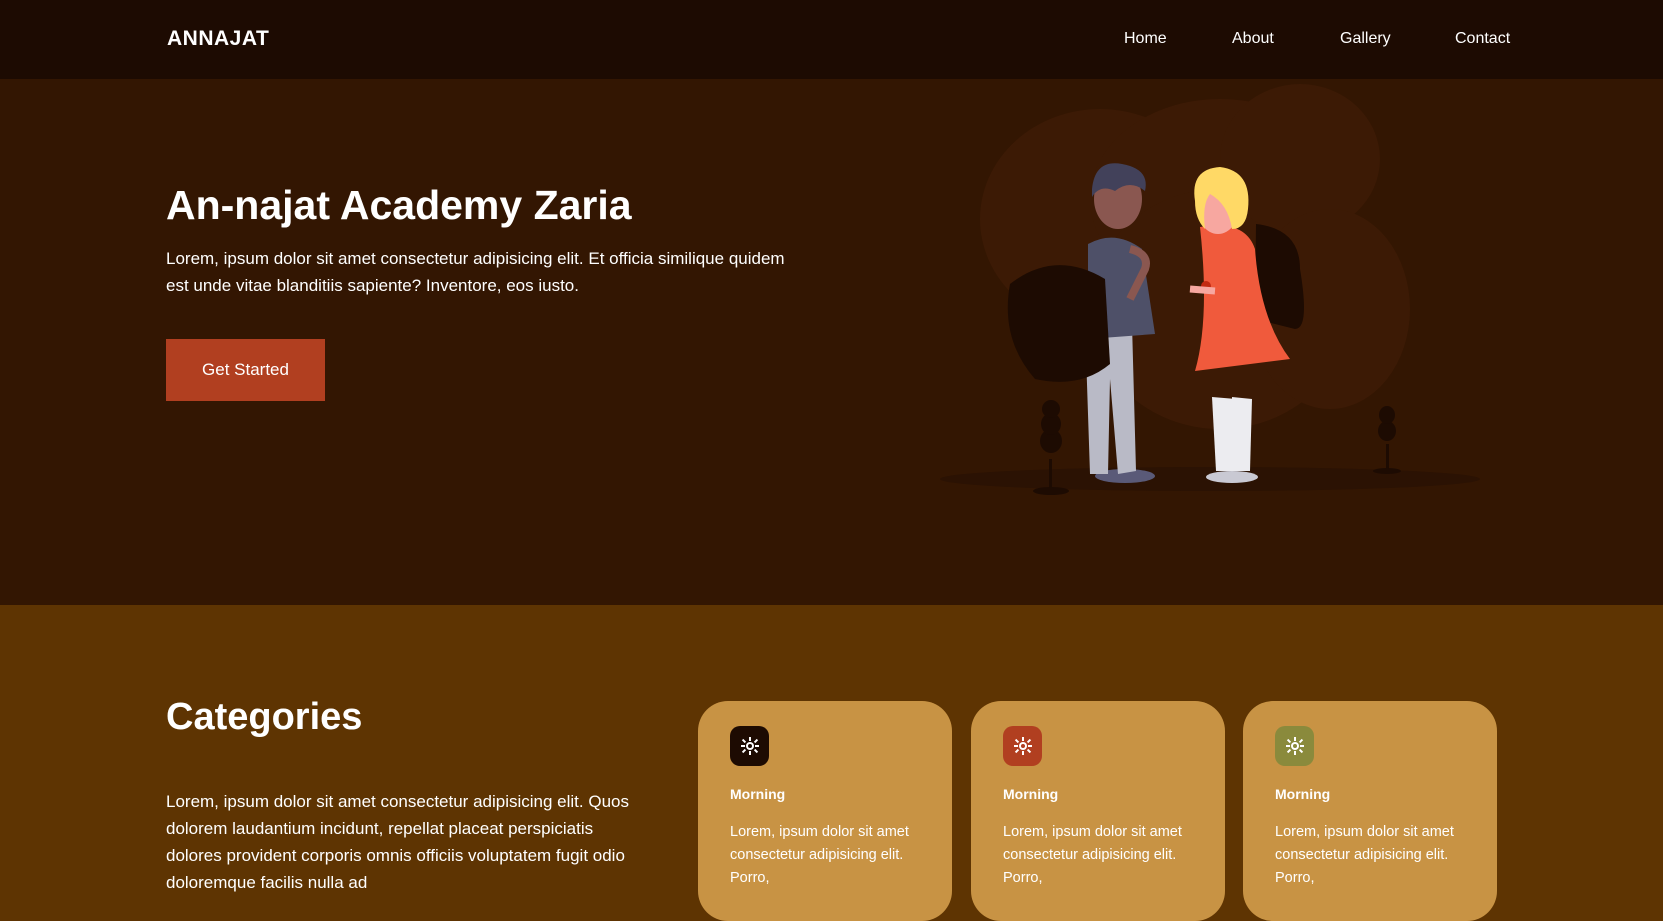  Describe the element at coordinates (1365, 39) in the screenshot. I see `nav-link-gallery: Gallery` at that location.